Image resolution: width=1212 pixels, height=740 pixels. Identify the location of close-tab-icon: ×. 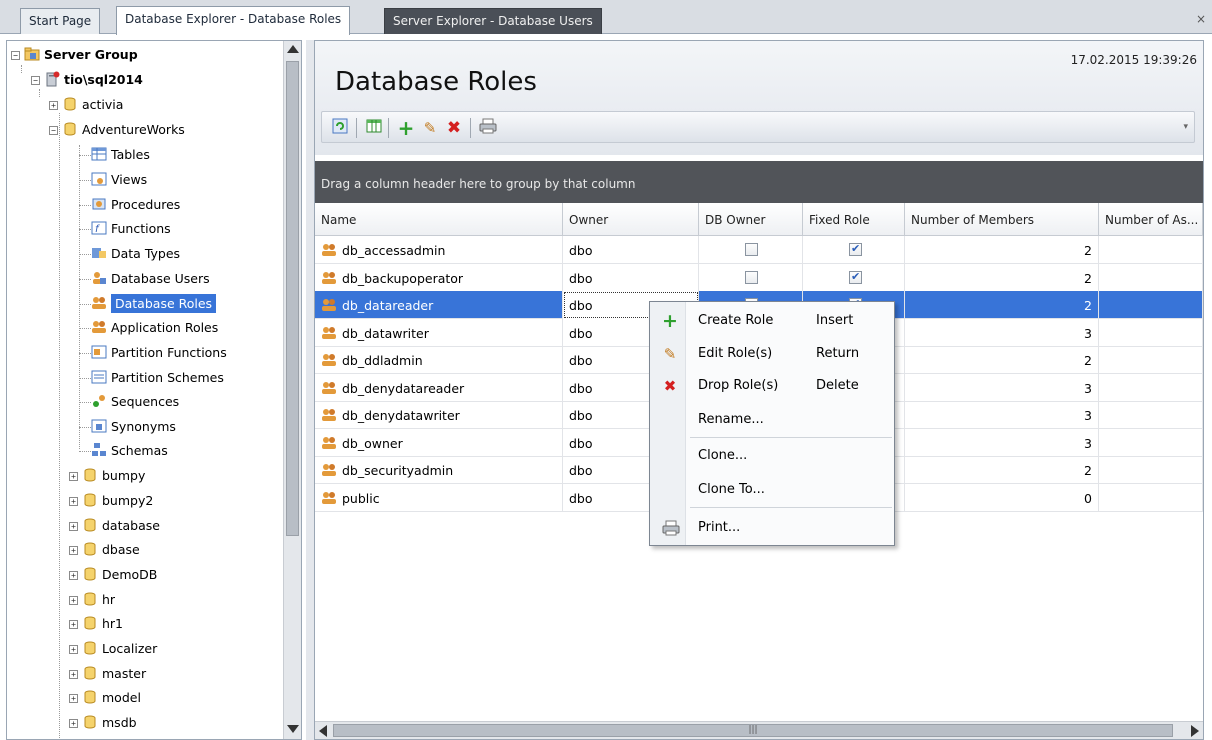
(1201, 19).